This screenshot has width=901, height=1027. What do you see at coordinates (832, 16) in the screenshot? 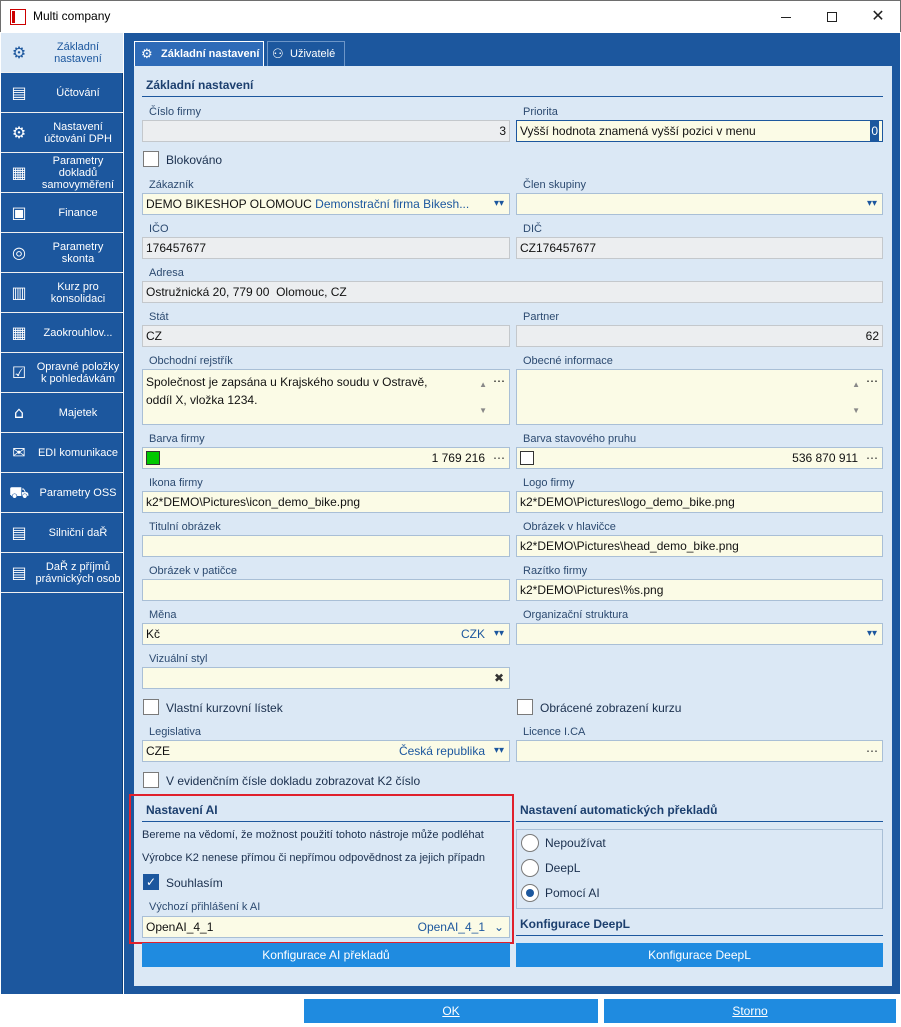
I see `maximize-button` at bounding box center [832, 16].